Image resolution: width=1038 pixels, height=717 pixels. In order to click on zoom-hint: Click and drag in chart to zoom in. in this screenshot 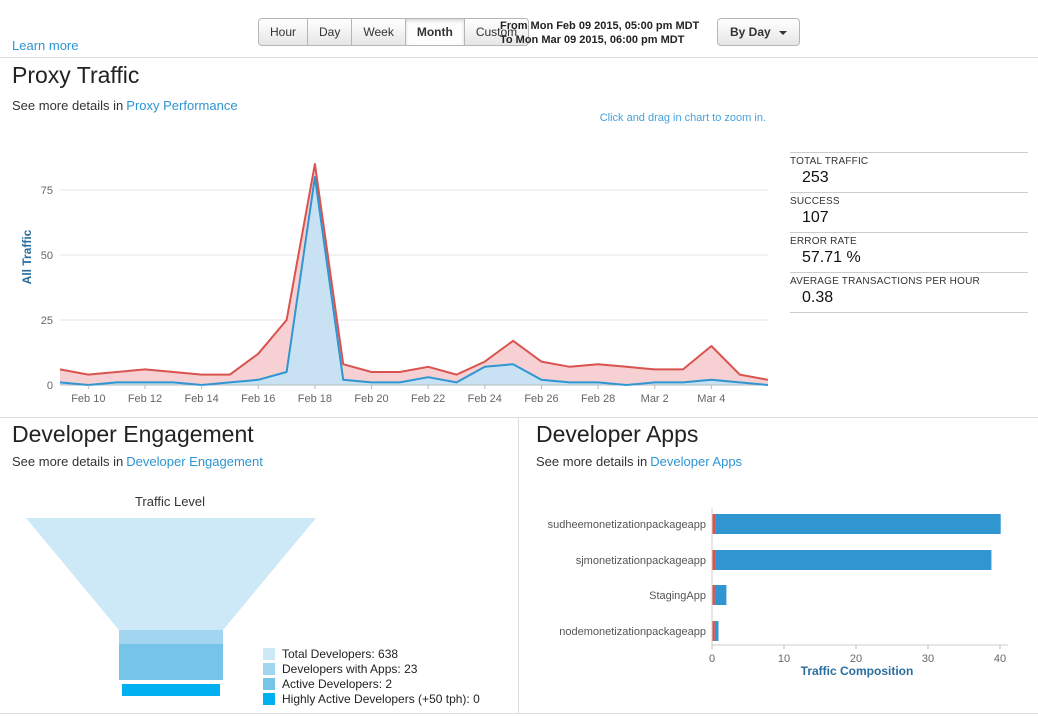, I will do `click(682, 118)`.